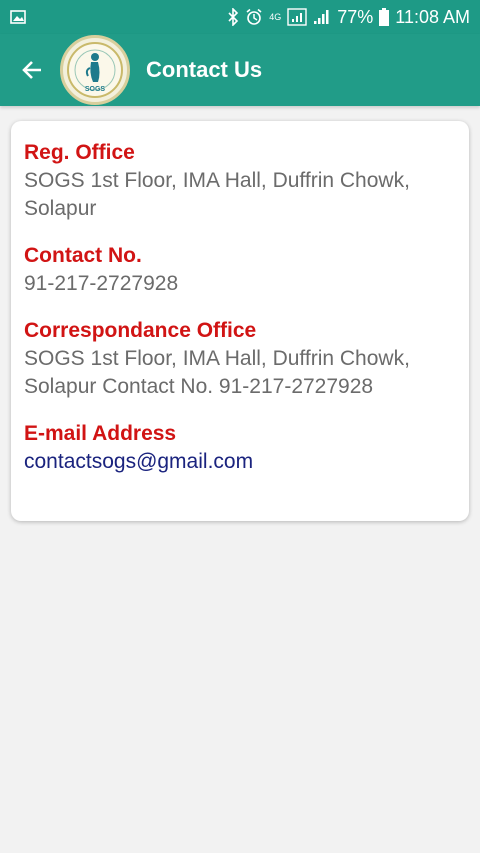 This screenshot has width=480, height=853. What do you see at coordinates (140, 330) in the screenshot?
I see `correspondence-office-label: Correspondance Office` at bounding box center [140, 330].